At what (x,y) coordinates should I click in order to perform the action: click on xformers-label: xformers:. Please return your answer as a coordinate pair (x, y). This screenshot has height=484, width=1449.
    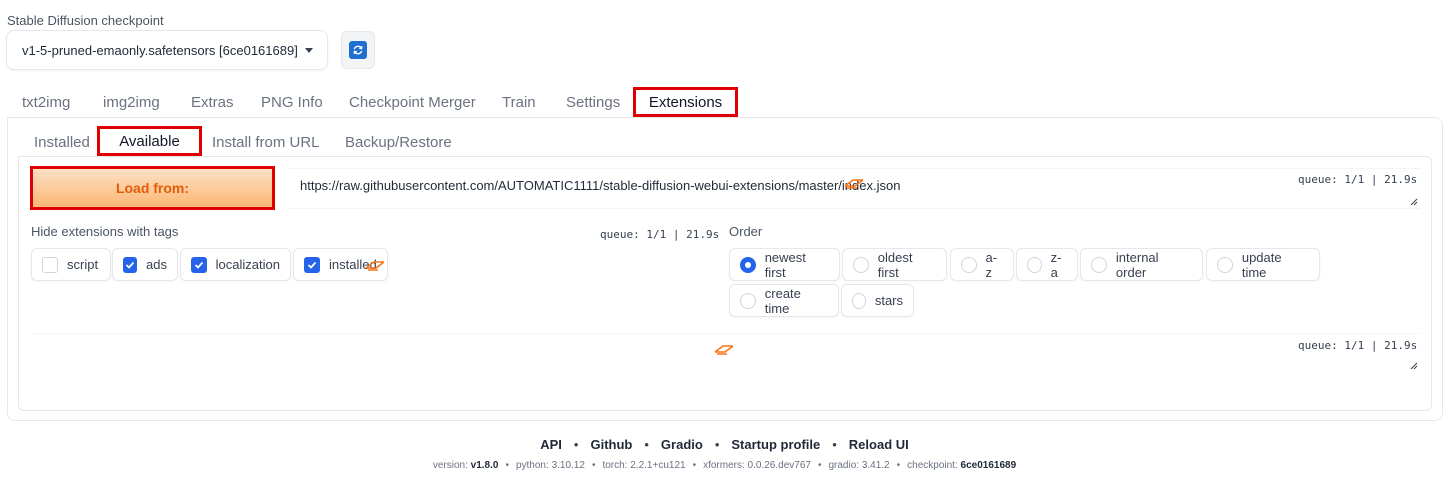
    Looking at the image, I should click on (724, 465).